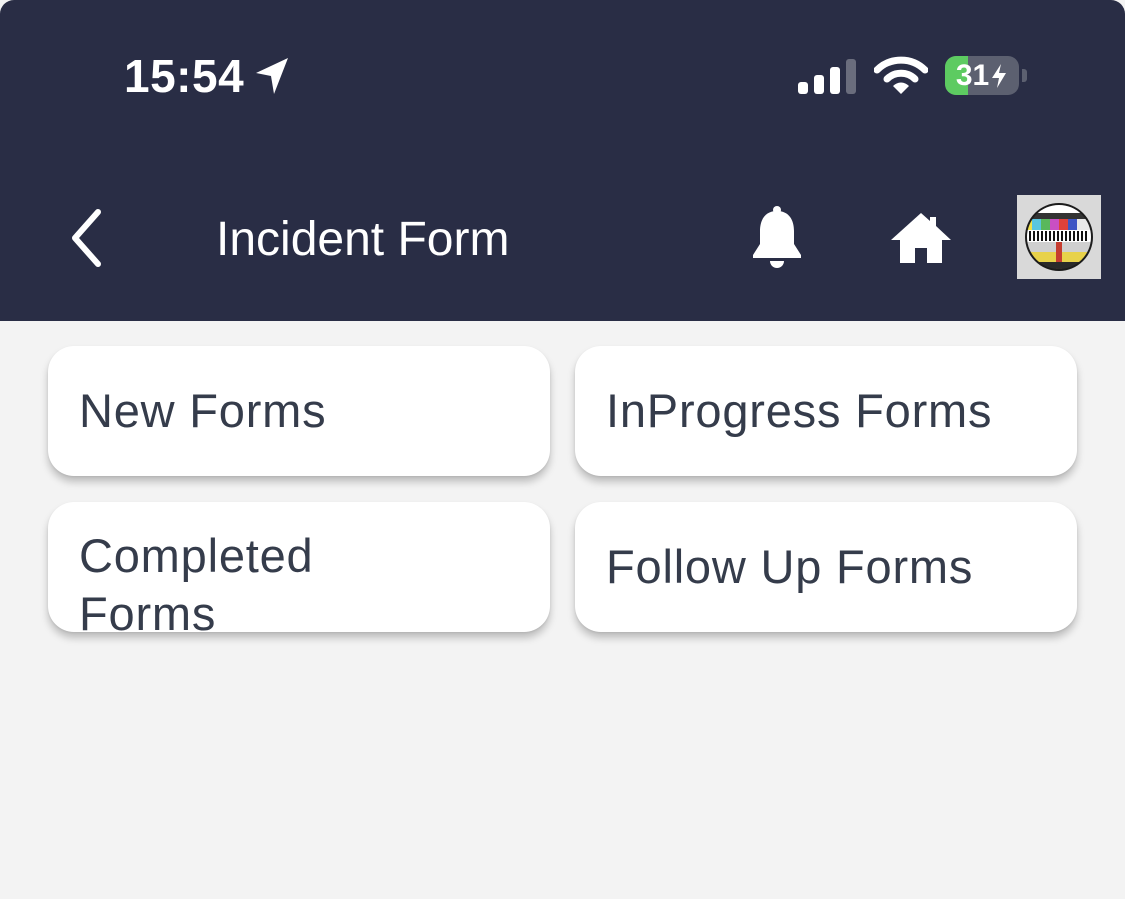  I want to click on follow-up-forms-label: Follow Up Forms, so click(790, 566).